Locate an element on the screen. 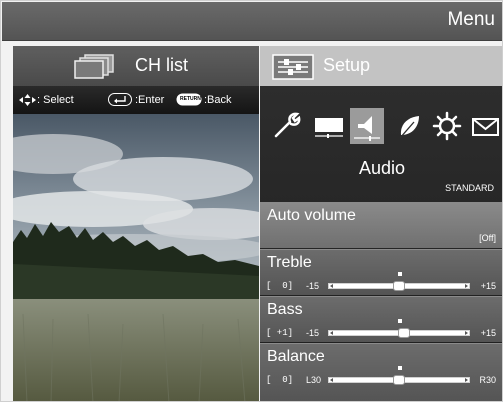 The width and height of the screenshot is (503, 402). ch-list-icon is located at coordinates (95, 67).